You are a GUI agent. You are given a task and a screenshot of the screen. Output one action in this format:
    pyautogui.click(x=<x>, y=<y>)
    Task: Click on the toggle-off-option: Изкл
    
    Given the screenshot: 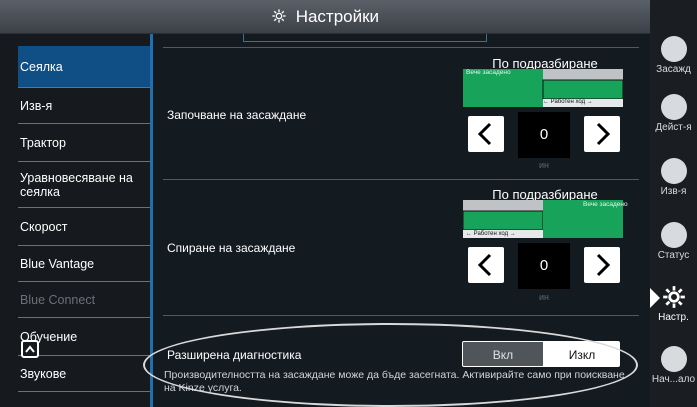 What is the action you would take?
    pyautogui.click(x=581, y=354)
    